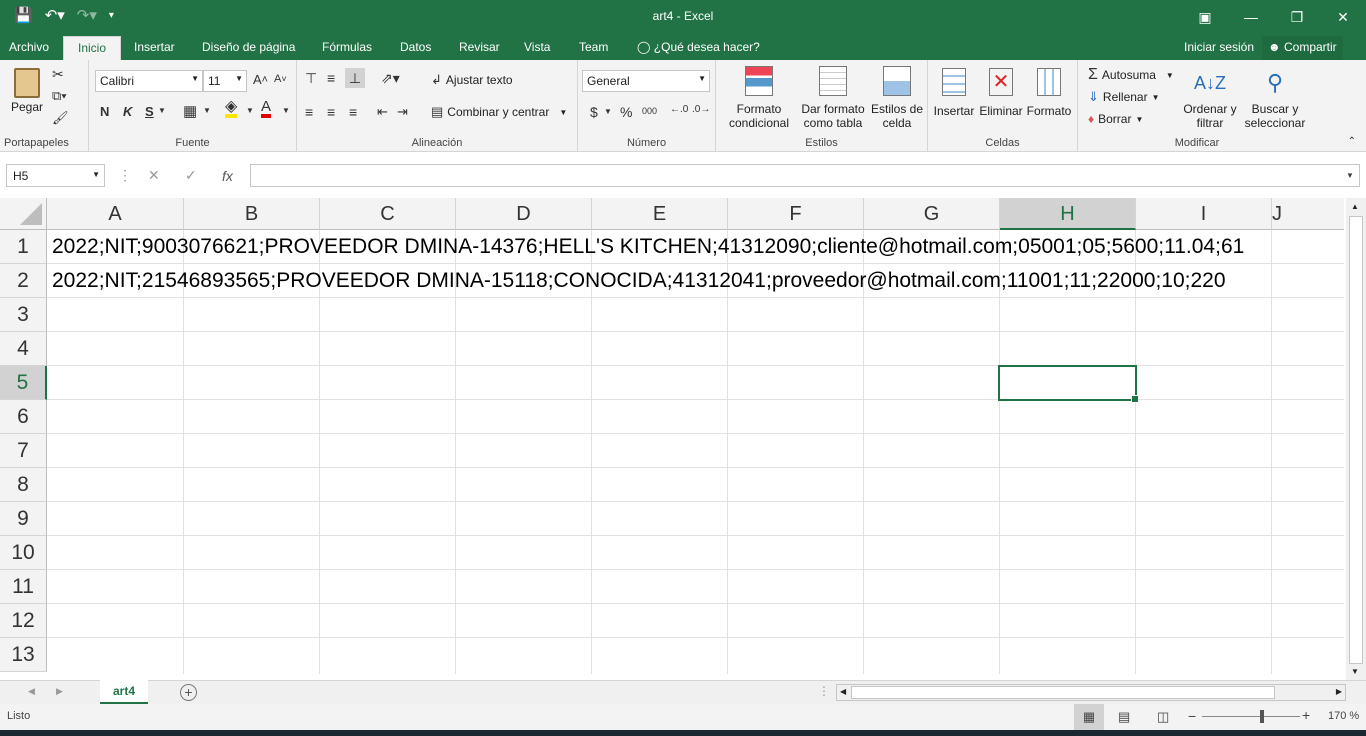 The height and width of the screenshot is (736, 1366). What do you see at coordinates (1068, 384) in the screenshot?
I see `active-cell-h5` at bounding box center [1068, 384].